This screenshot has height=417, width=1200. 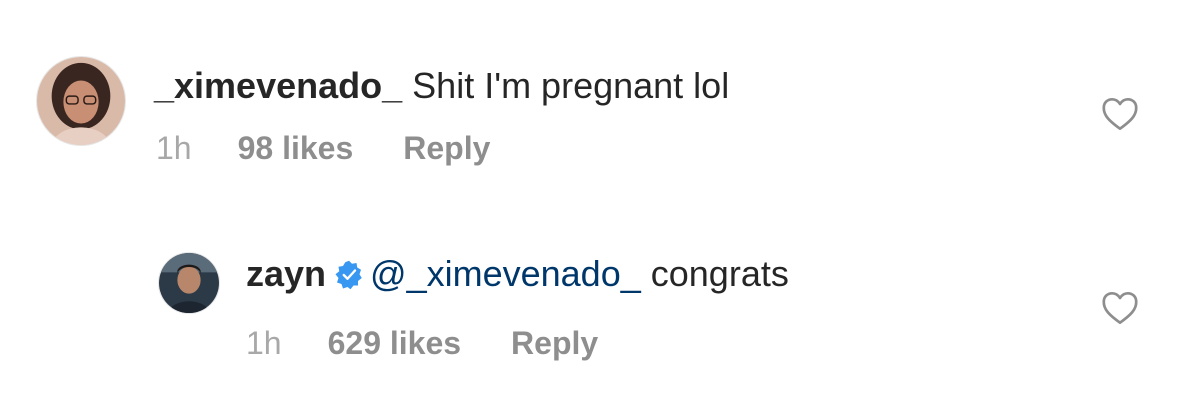 What do you see at coordinates (296, 148) in the screenshot?
I see `likes-count: 98 likes` at bounding box center [296, 148].